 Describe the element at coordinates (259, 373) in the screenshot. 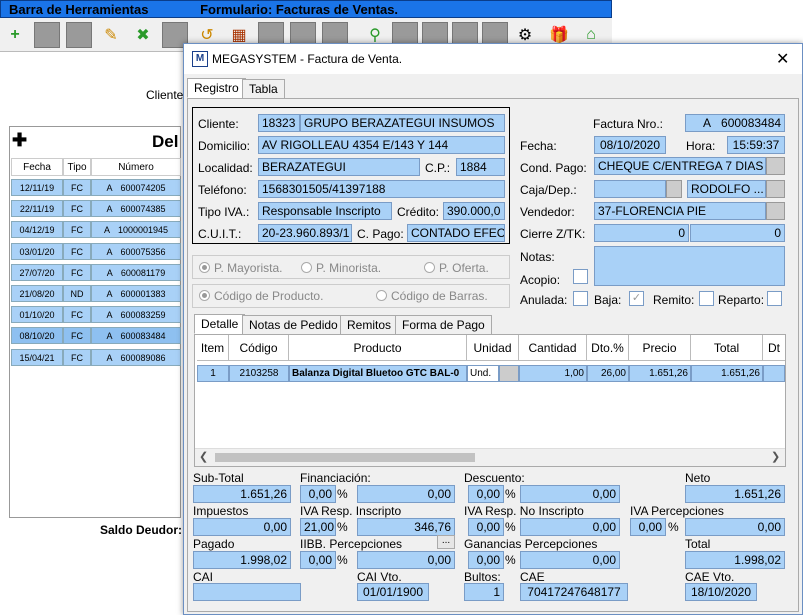

I see `grid-cell-codigo: 2103258` at that location.